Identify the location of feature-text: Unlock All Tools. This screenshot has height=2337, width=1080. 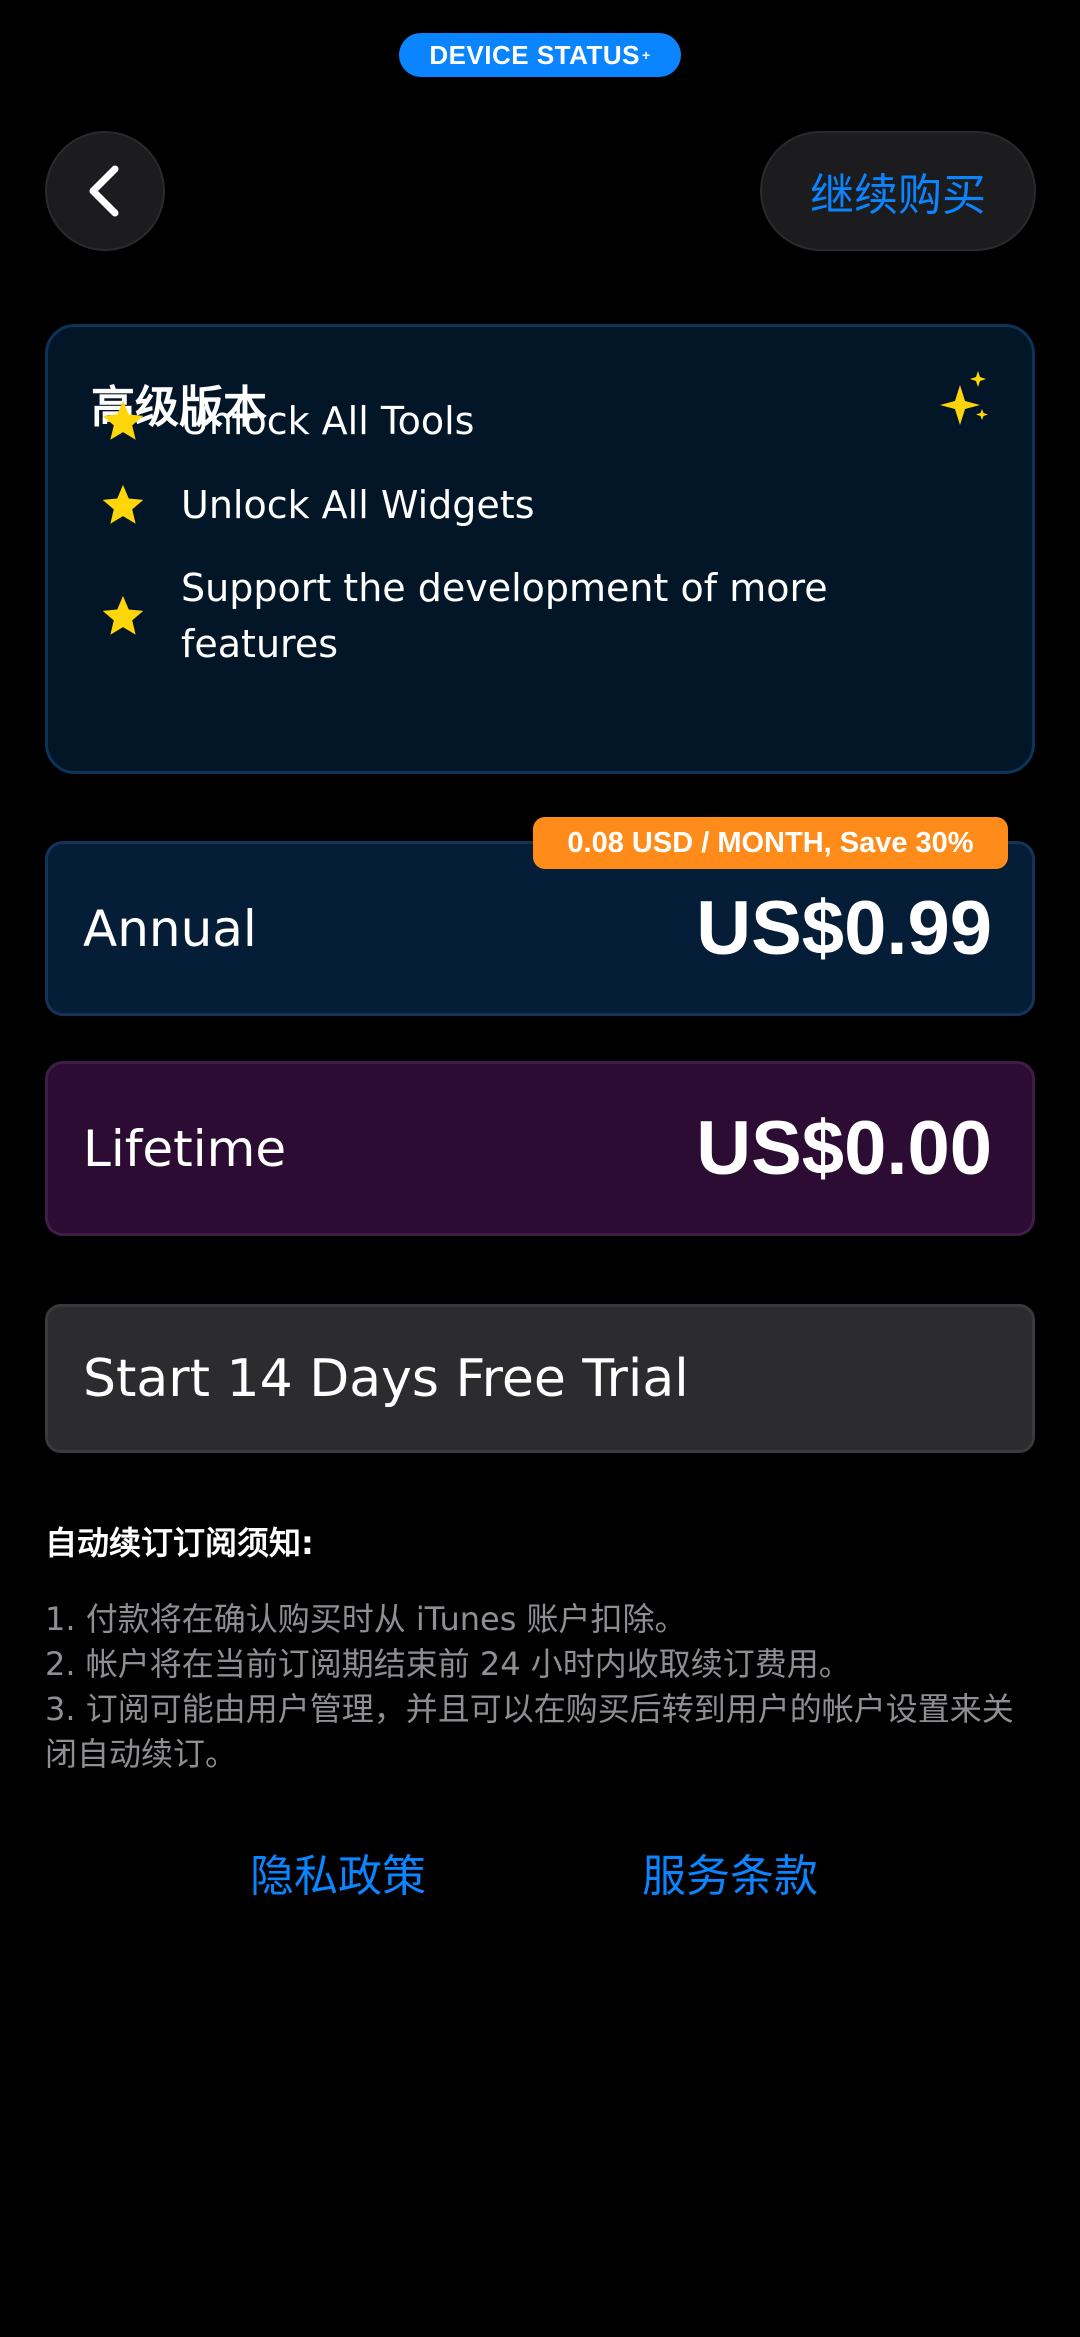
(328, 421).